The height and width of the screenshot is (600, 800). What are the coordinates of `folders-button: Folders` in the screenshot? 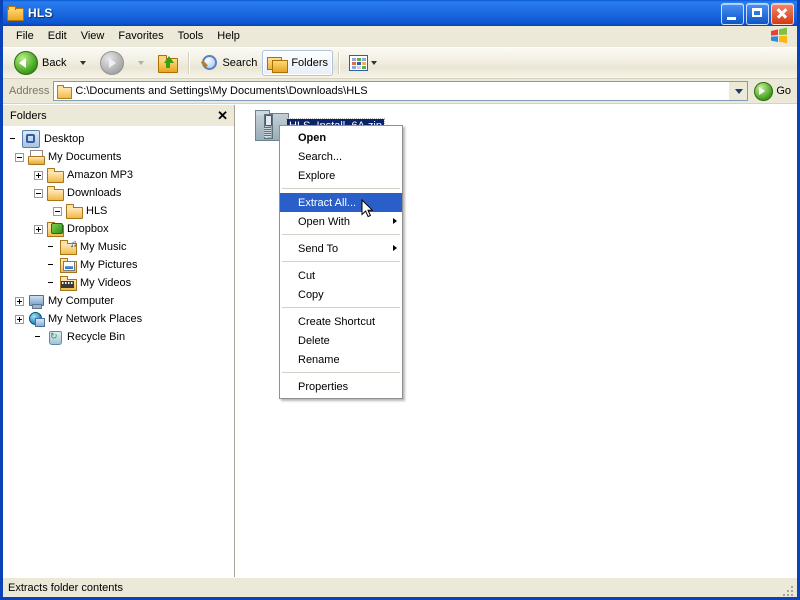 It's located at (298, 63).